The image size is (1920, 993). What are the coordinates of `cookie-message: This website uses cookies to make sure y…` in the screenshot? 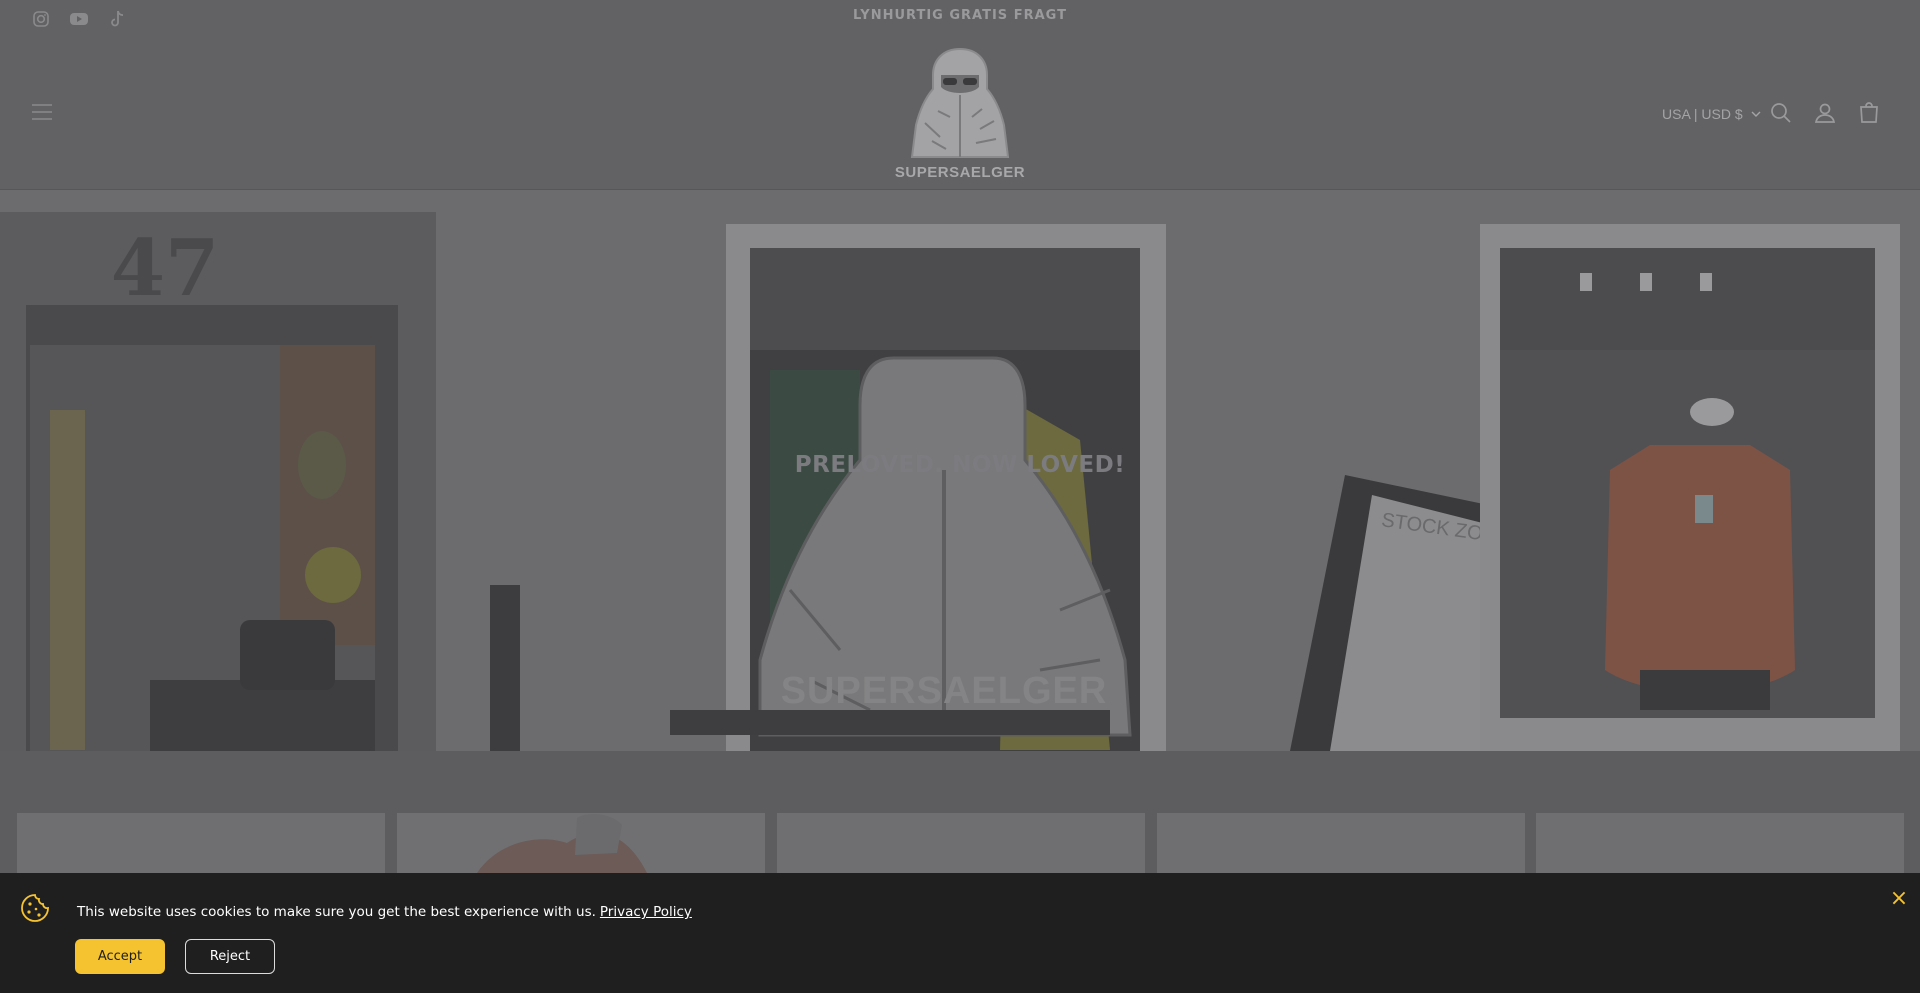 It's located at (384, 912).